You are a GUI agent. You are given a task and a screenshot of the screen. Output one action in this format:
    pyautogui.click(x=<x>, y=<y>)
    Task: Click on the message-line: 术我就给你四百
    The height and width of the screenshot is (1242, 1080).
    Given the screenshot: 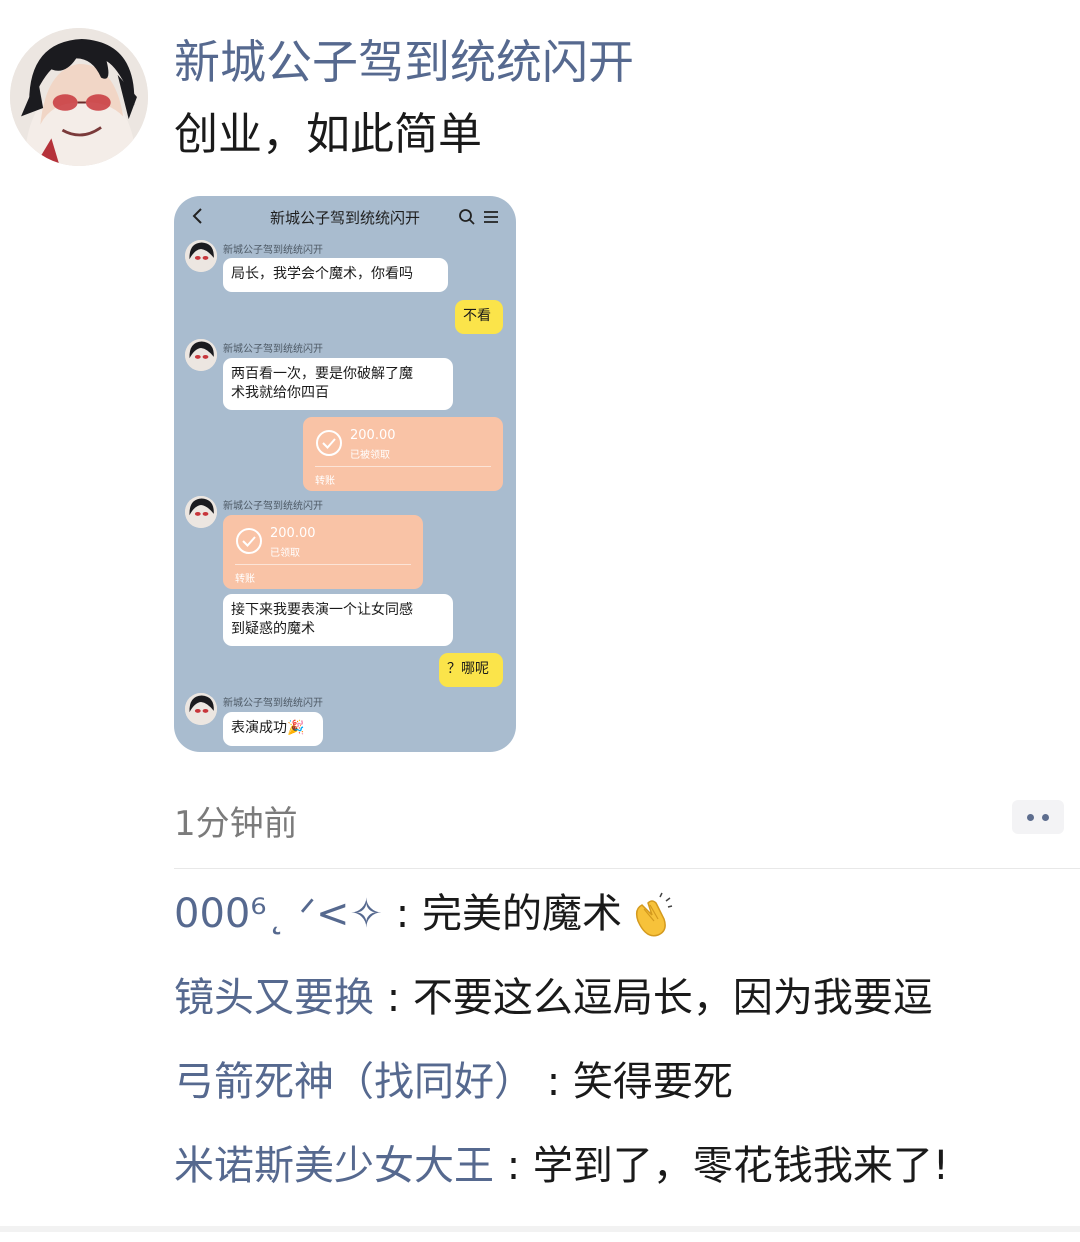 What is the action you would take?
    pyautogui.click(x=280, y=393)
    